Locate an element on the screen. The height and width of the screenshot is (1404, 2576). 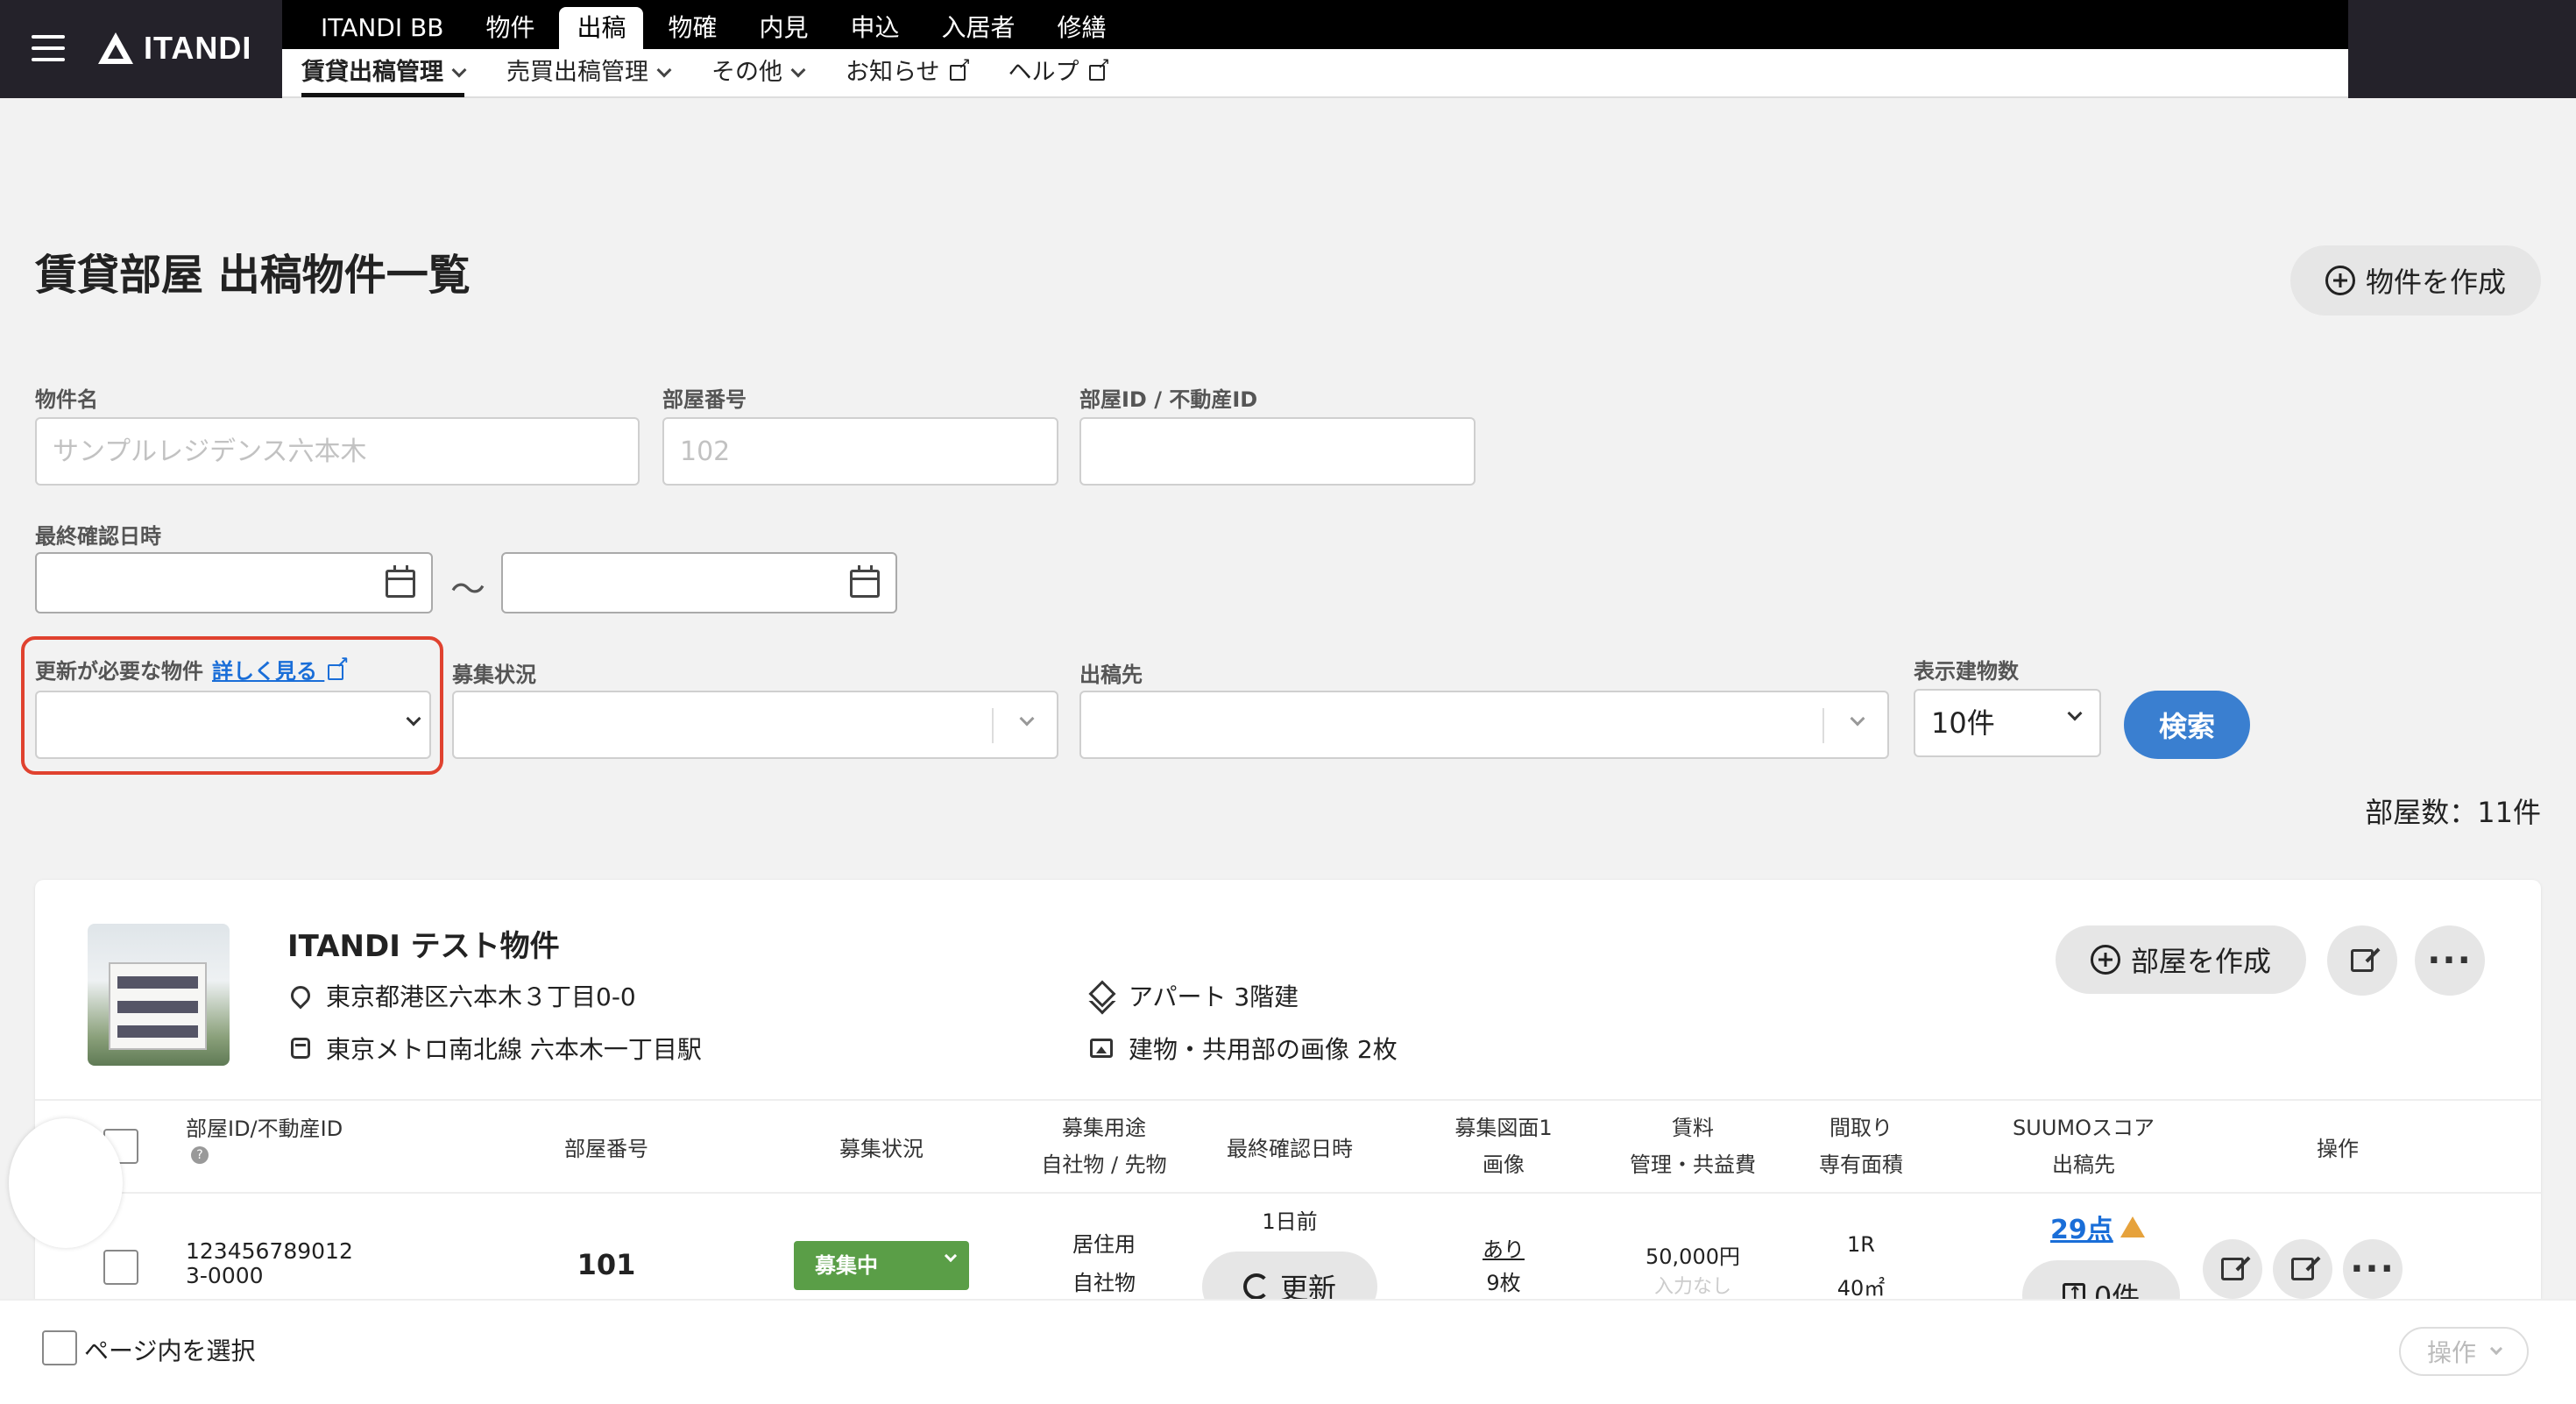
room-number-input is located at coordinates (860, 451).